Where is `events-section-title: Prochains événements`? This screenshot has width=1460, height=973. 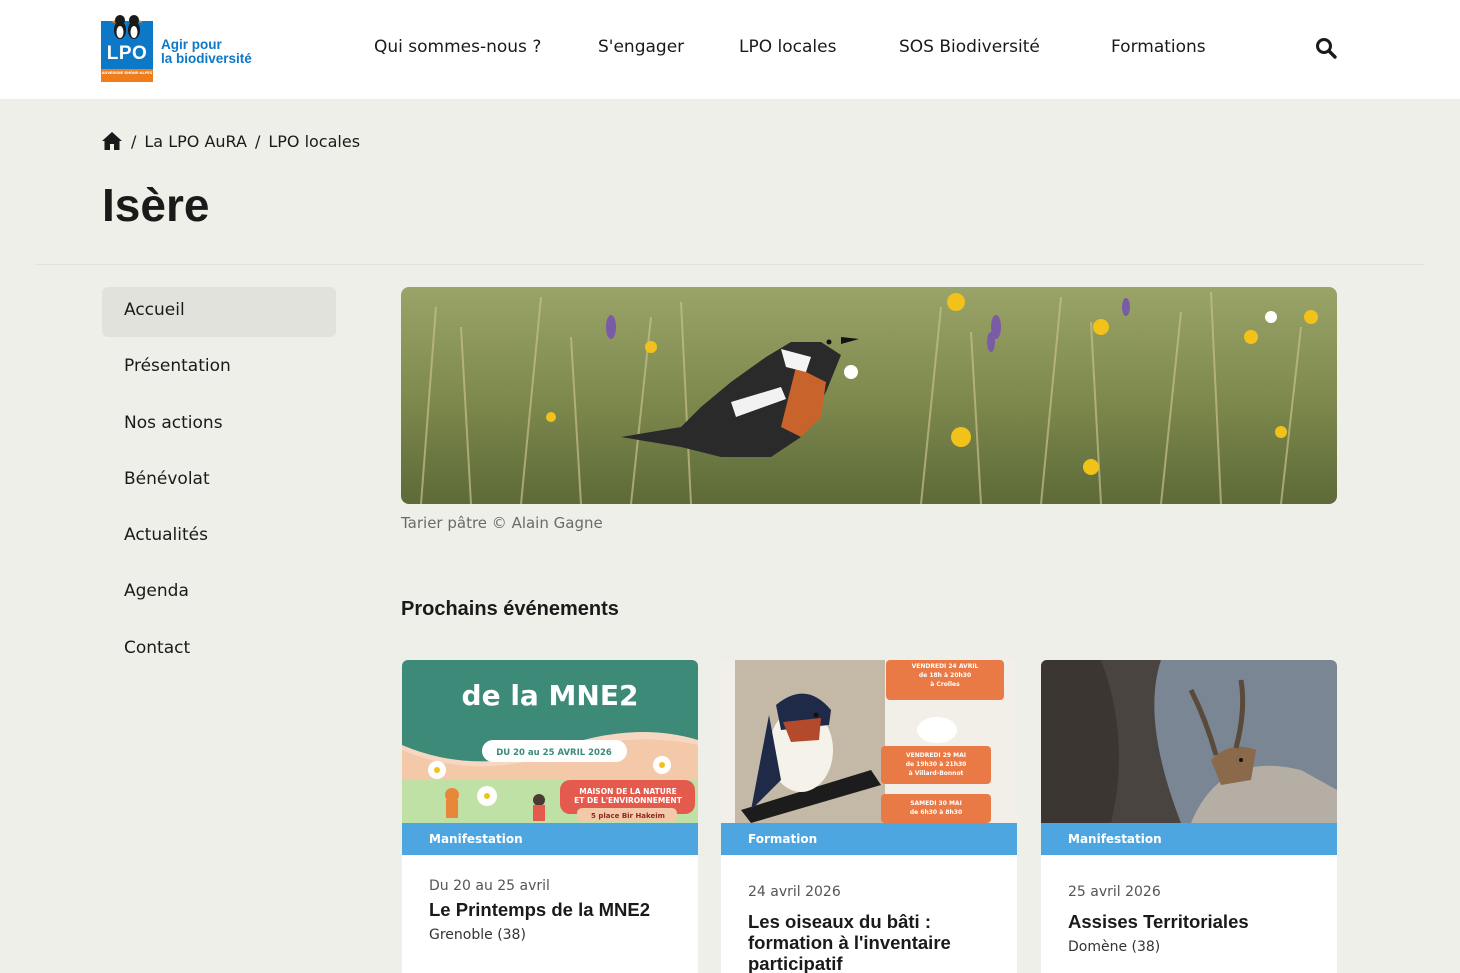
events-section-title: Prochains événements is located at coordinates (510, 609).